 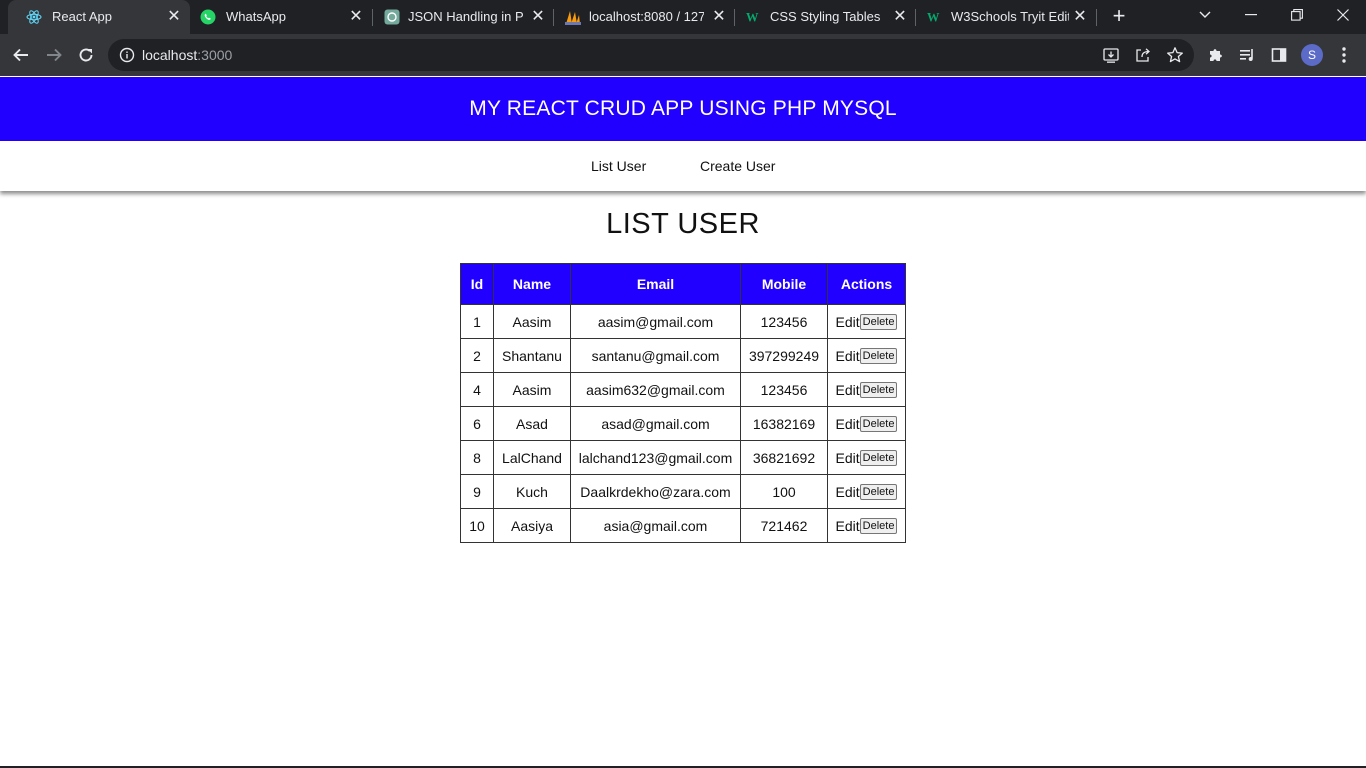 I want to click on minimize-icon, so click(x=1251, y=15).